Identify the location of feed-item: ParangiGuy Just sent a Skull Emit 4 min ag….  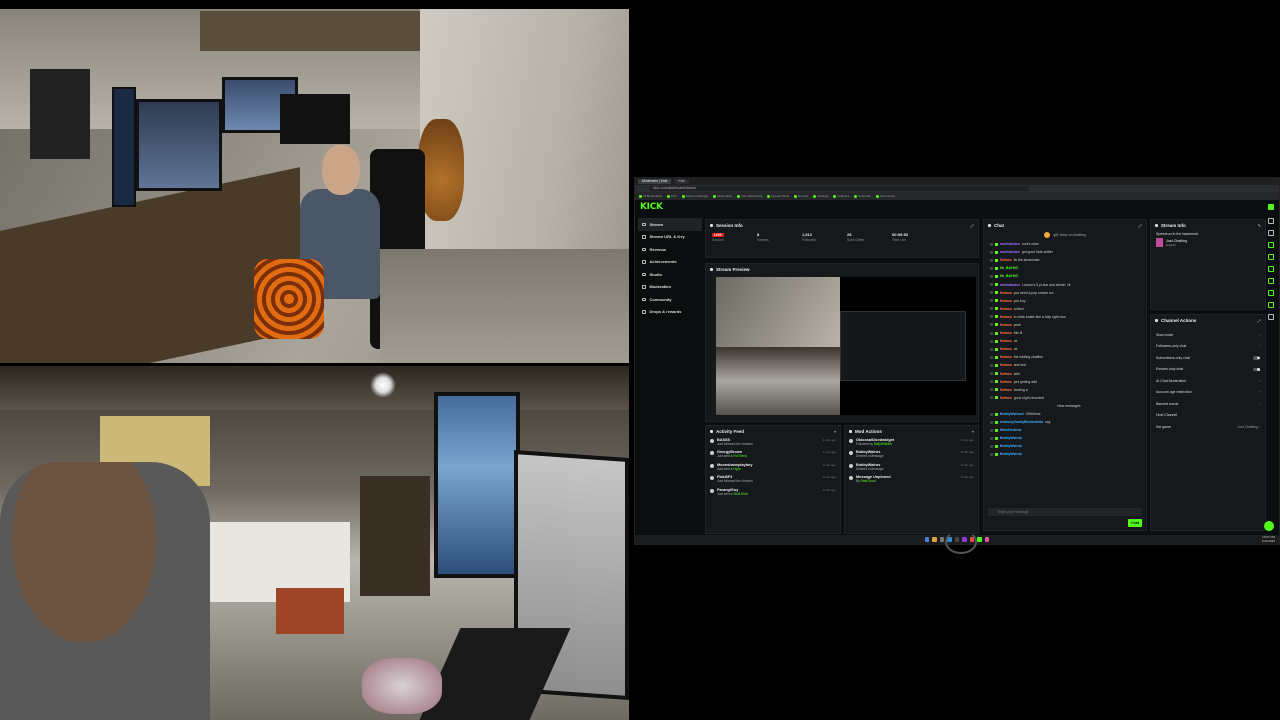
(773, 492).